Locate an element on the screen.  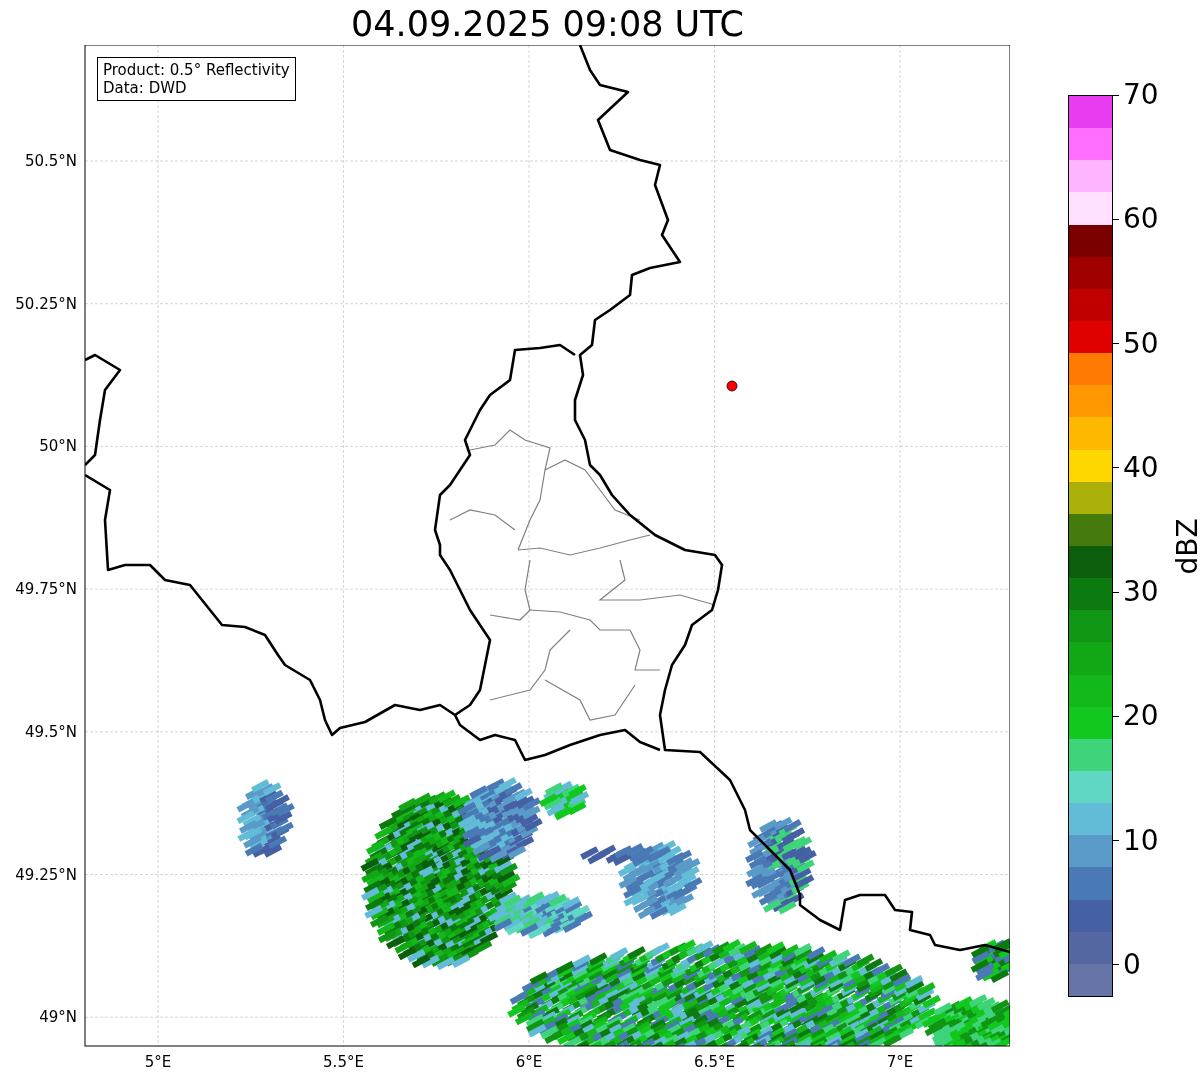
colorbar-tick-label: 0 is located at coordinates (1132, 964).